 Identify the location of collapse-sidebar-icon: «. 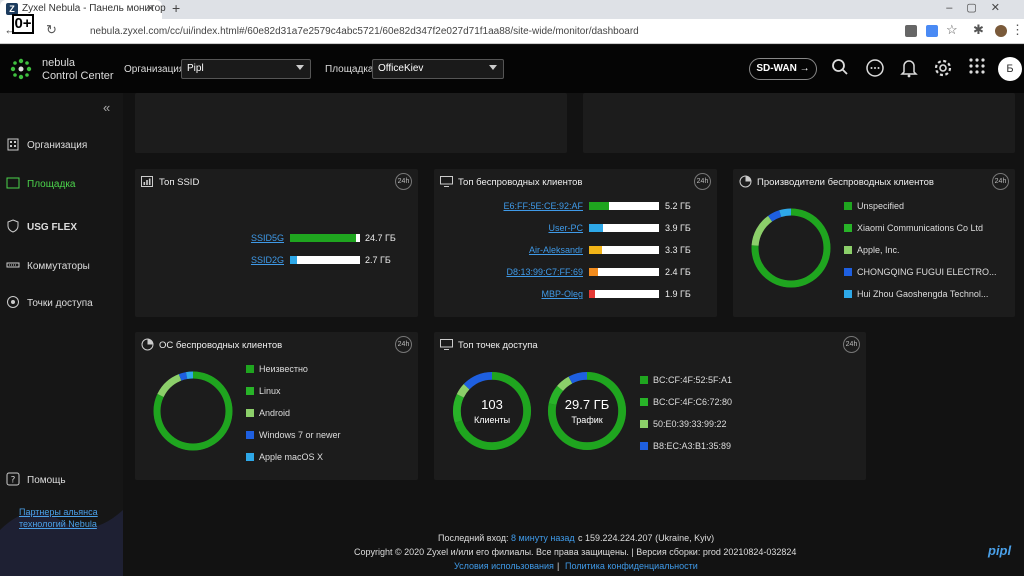
(106, 107).